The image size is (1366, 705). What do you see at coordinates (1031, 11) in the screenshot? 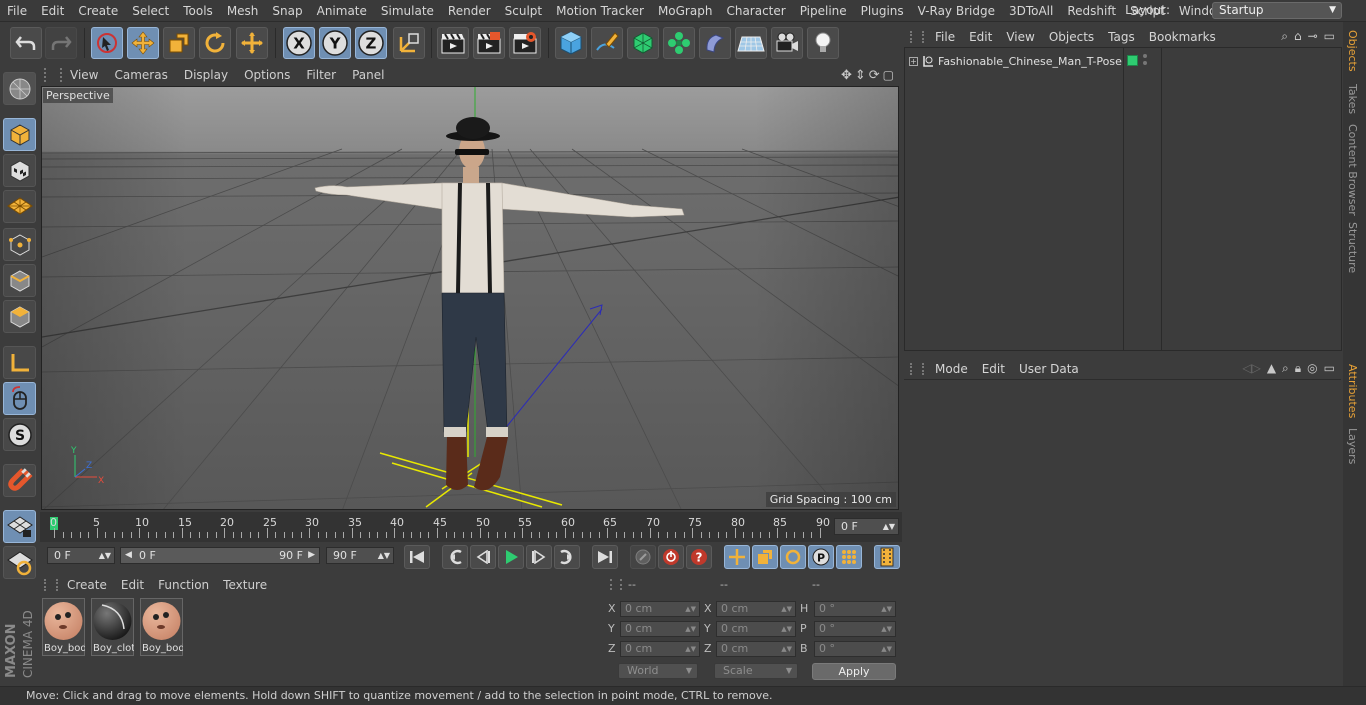
I see `menu-3dtoall: 3DToAll` at bounding box center [1031, 11].